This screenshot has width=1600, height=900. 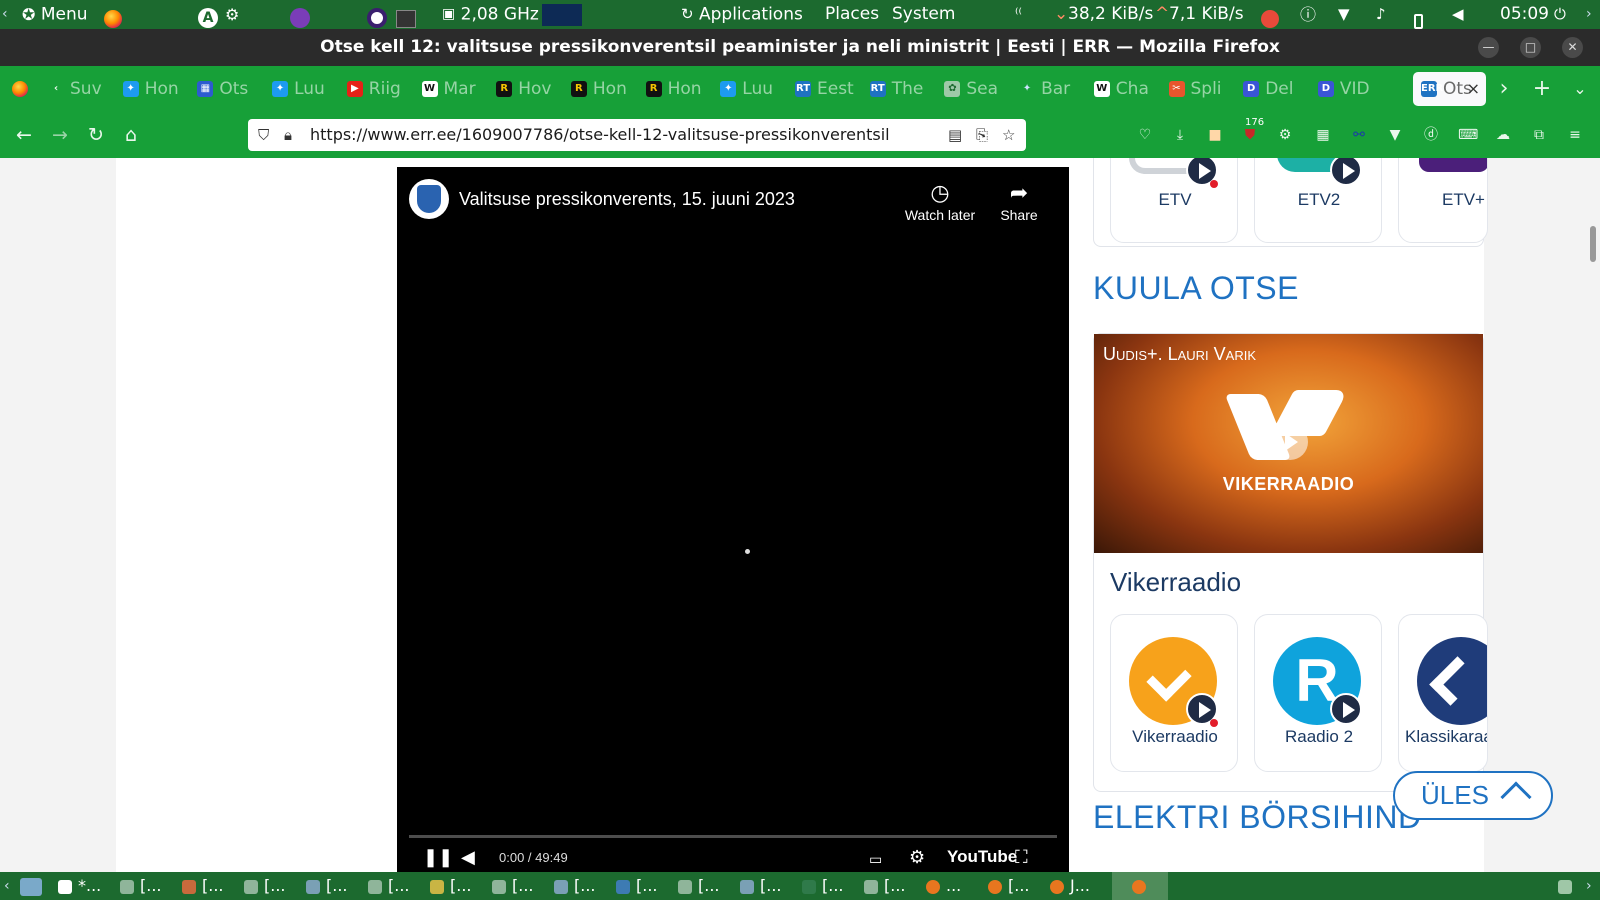 What do you see at coordinates (905, 89) in the screenshot?
I see `tab: RT The` at bounding box center [905, 89].